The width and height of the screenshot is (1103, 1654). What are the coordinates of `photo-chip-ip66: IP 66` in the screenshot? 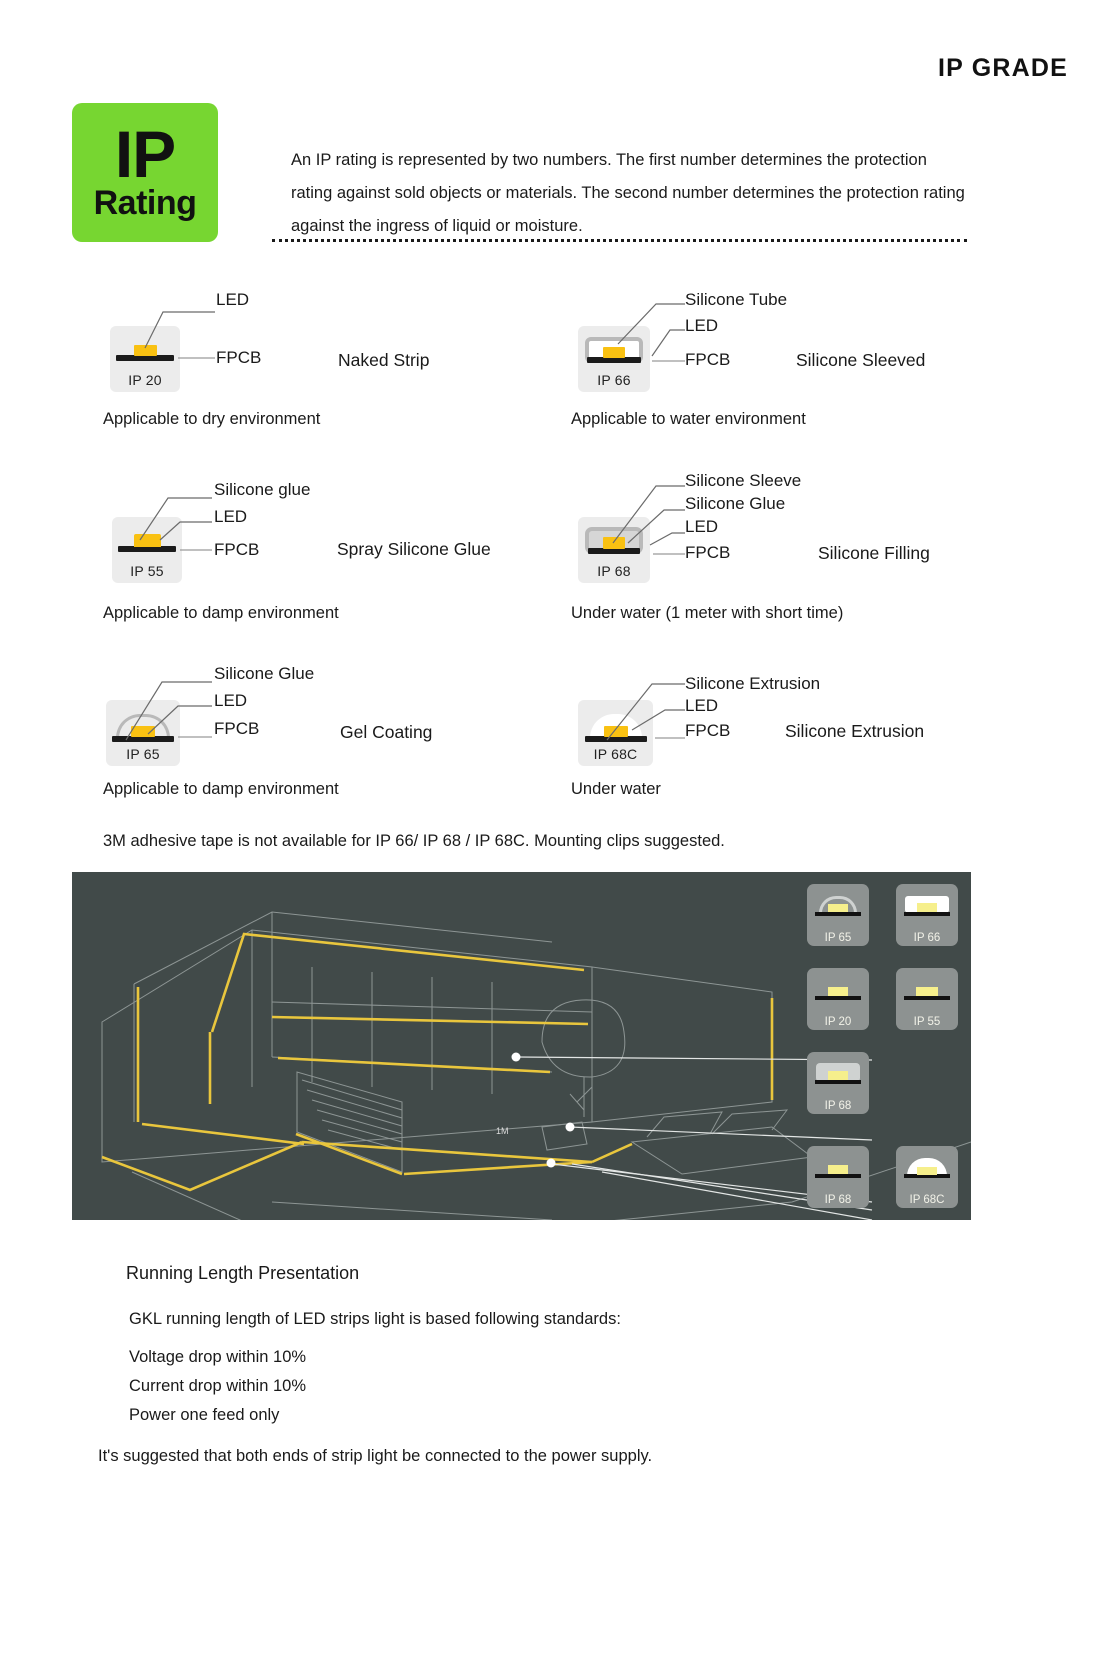 It's located at (927, 915).